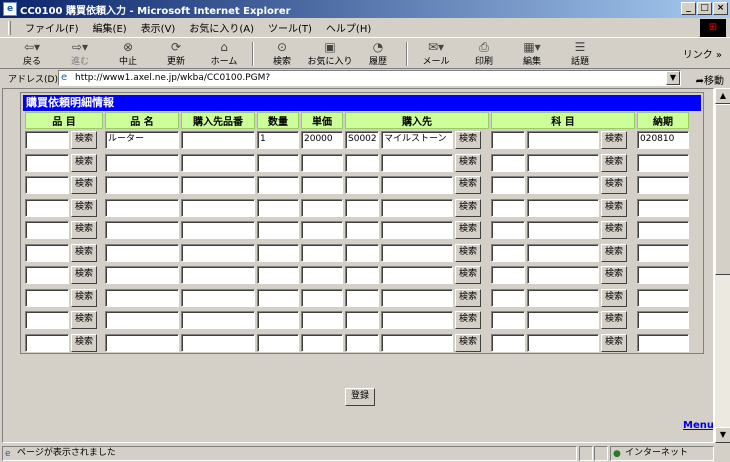 The width and height of the screenshot is (730, 462). I want to click on quantity-input: 1, so click(278, 140).